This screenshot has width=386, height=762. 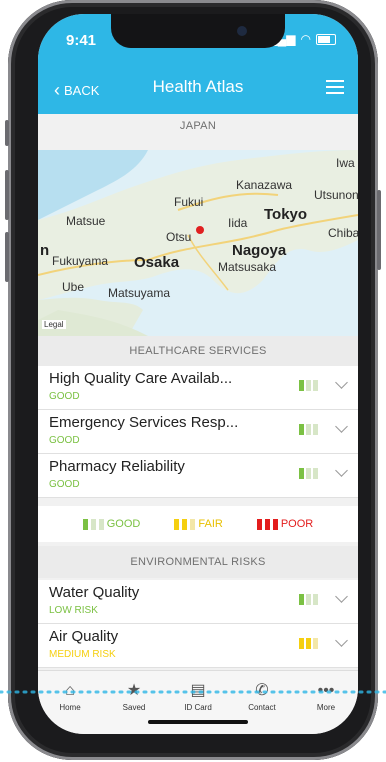 I want to click on tab-home: ⌂ Home, so click(x=70, y=696).